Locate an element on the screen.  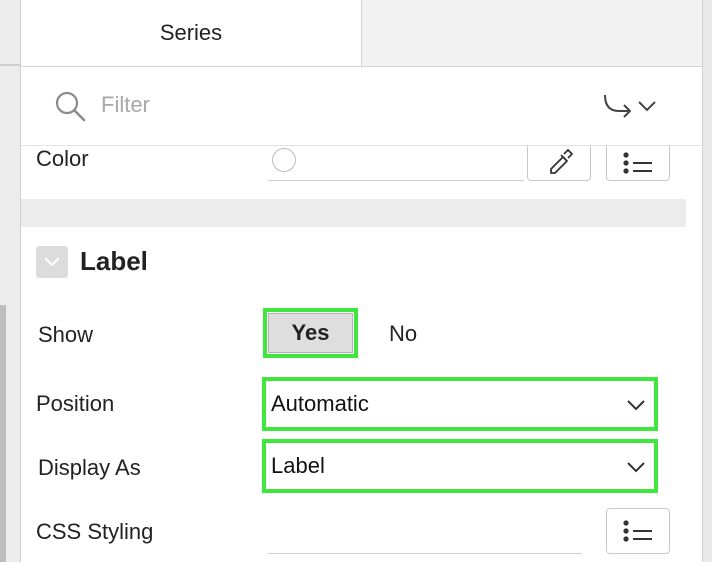
show-yes-option: Yes is located at coordinates (310, 333).